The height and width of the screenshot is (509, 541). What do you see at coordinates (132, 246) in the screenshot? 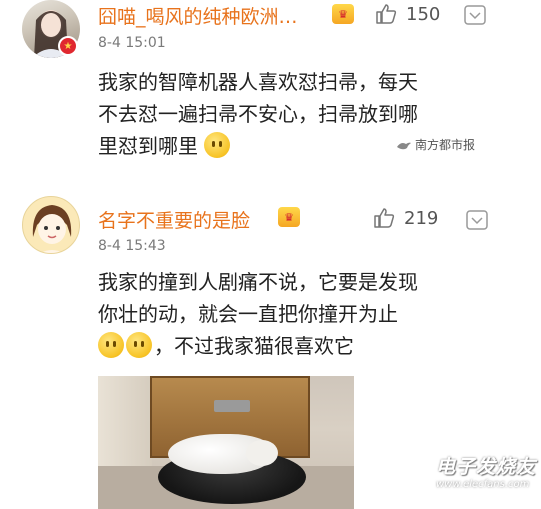
I see `timestamp: 8-4 15:43` at bounding box center [132, 246].